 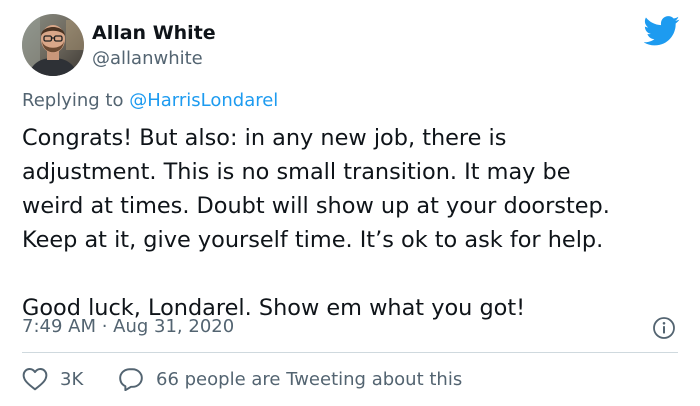 I want to click on avatar, so click(x=53, y=45).